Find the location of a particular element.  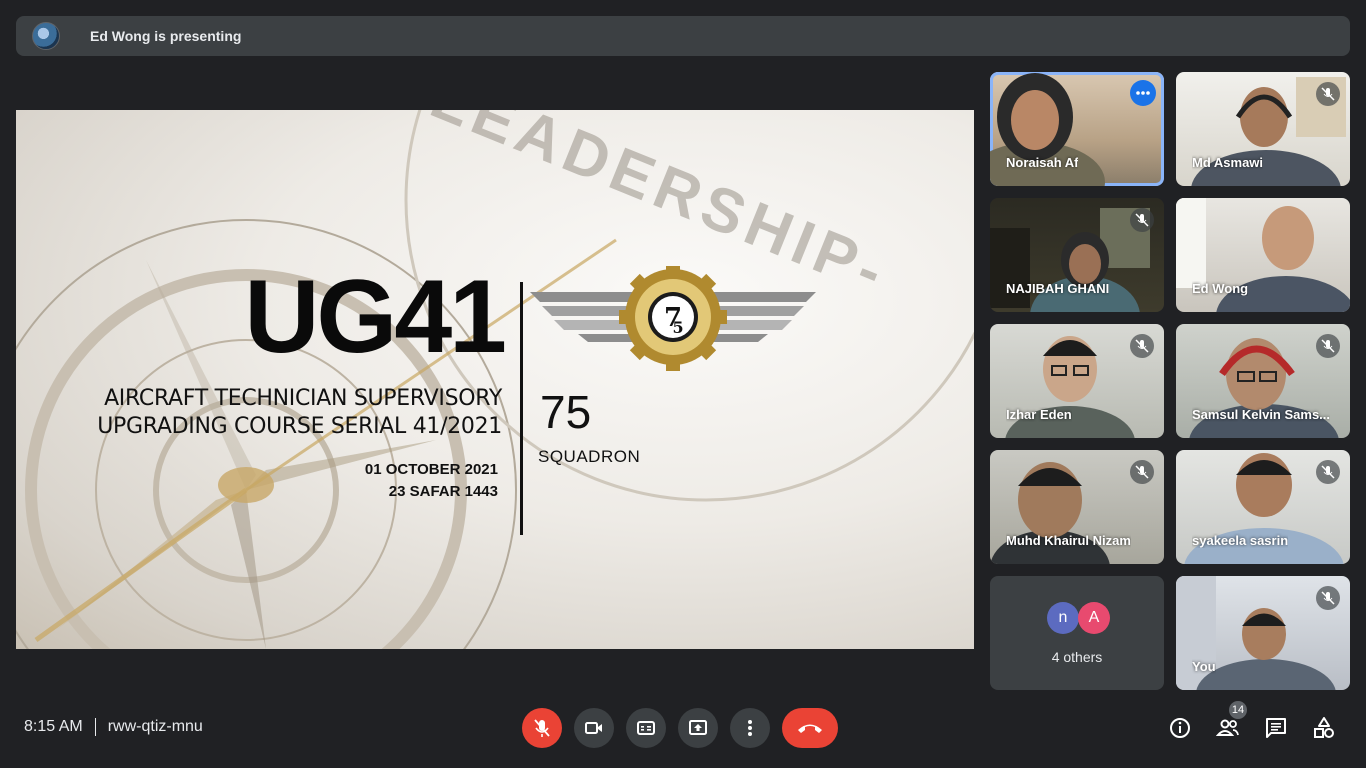

participant-tile: Noraisah Af is located at coordinates (1077, 129).